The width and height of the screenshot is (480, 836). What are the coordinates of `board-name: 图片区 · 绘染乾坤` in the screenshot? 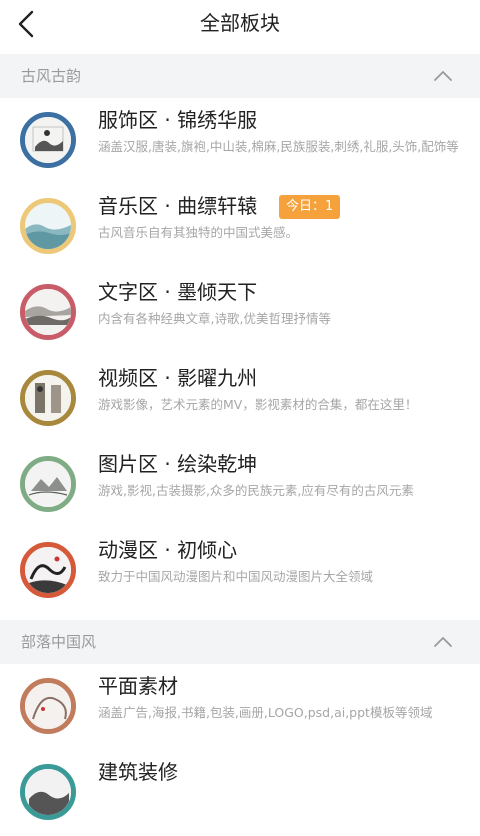 It's located at (178, 464).